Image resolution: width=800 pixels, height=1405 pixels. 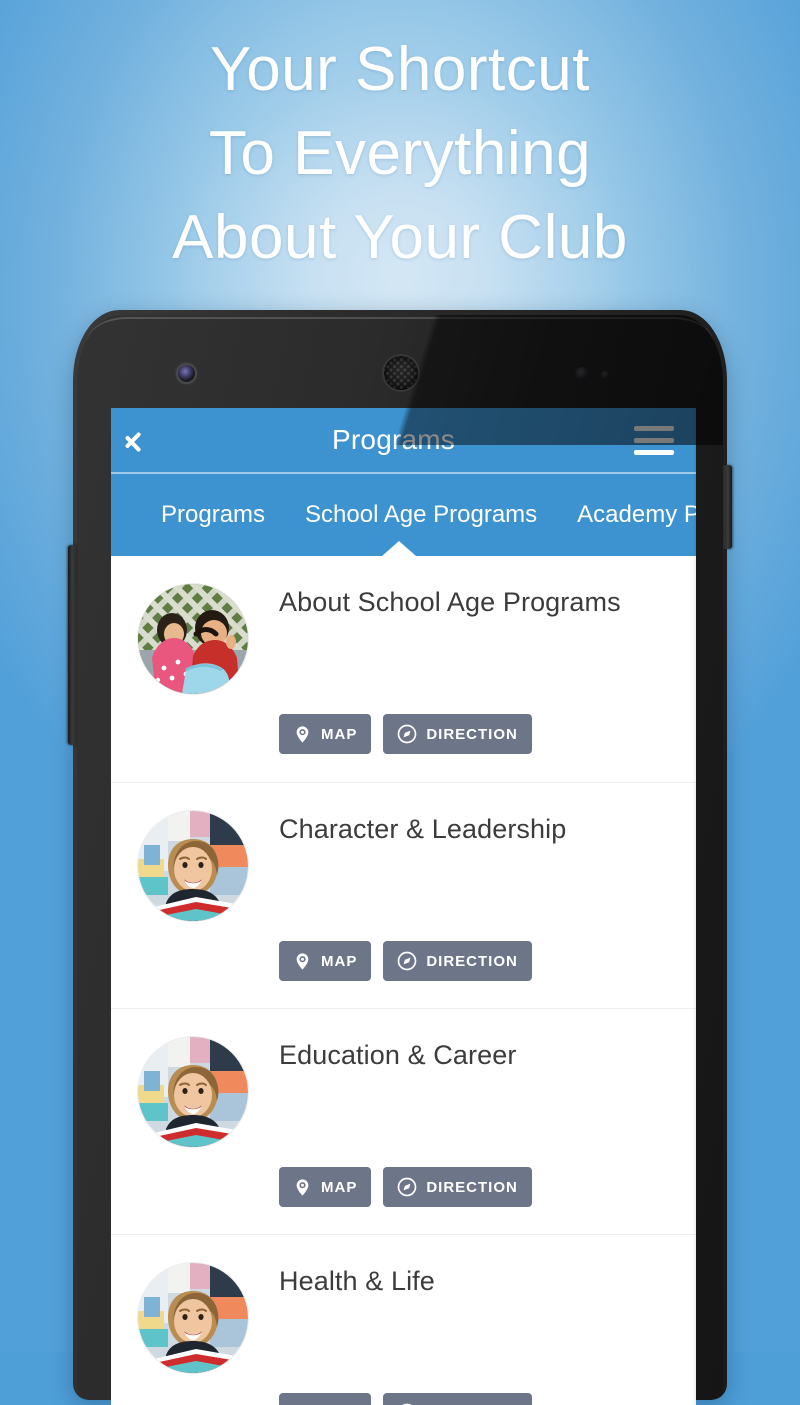 What do you see at coordinates (422, 829) in the screenshot?
I see `list-item-title: Character & Leadership` at bounding box center [422, 829].